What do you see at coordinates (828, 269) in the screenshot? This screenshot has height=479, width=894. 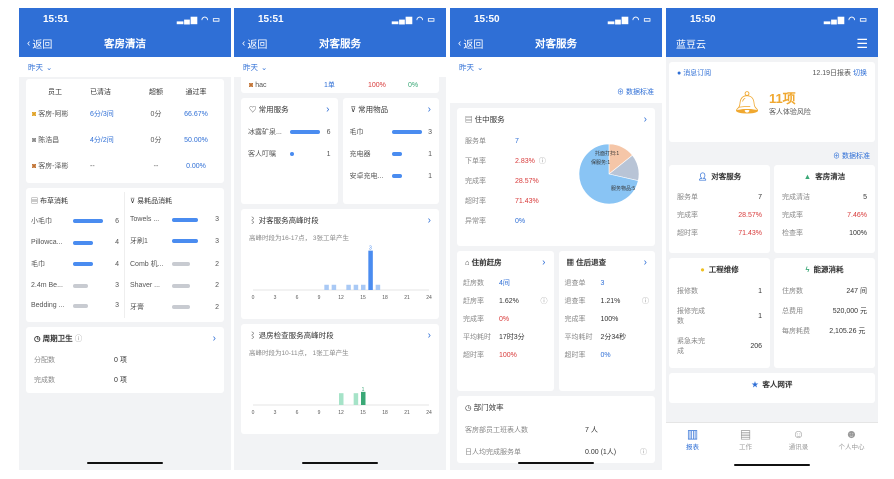 I see `energy-title: 能源消耗` at bounding box center [828, 269].